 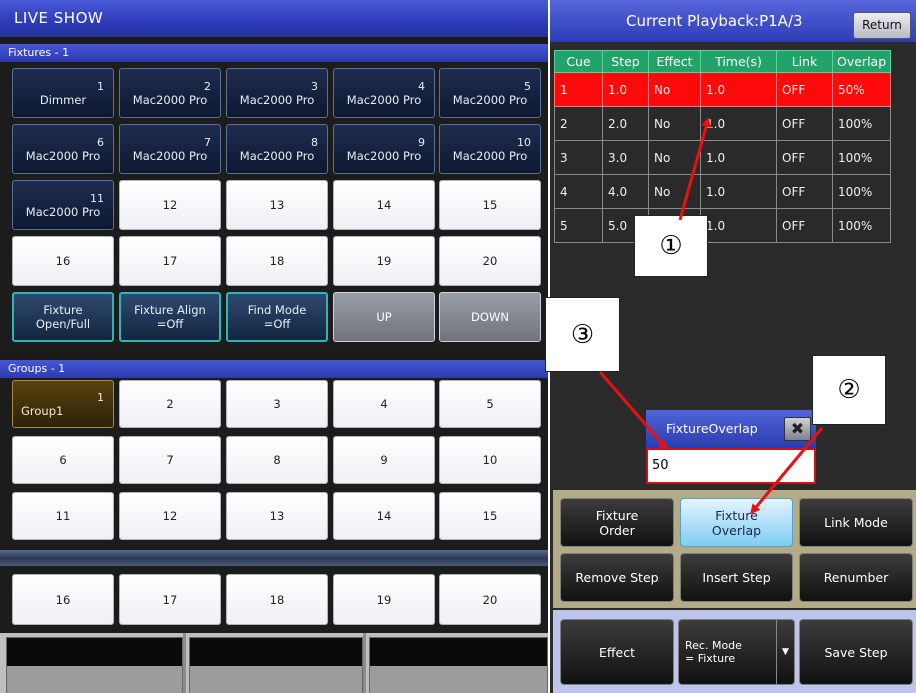 What do you see at coordinates (384, 93) in the screenshot?
I see `fixture-button: 4 Mac2000 Pro` at bounding box center [384, 93].